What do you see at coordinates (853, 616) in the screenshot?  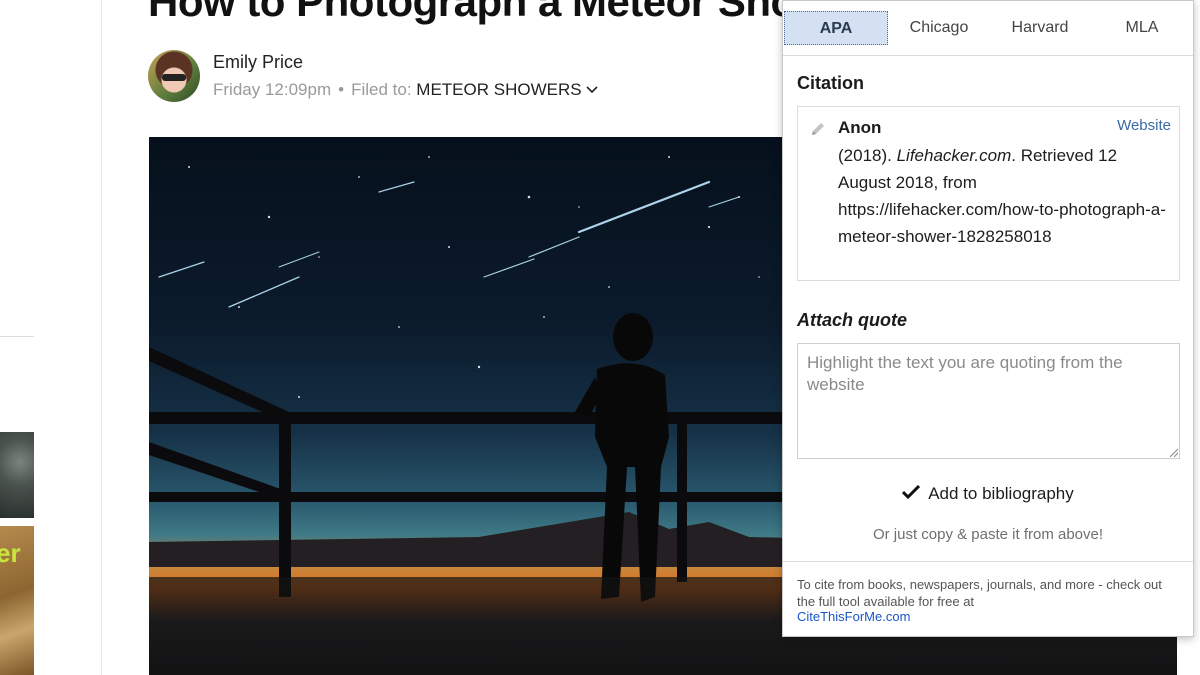 I see `citethisforme-link: CiteThisForMe.com` at bounding box center [853, 616].